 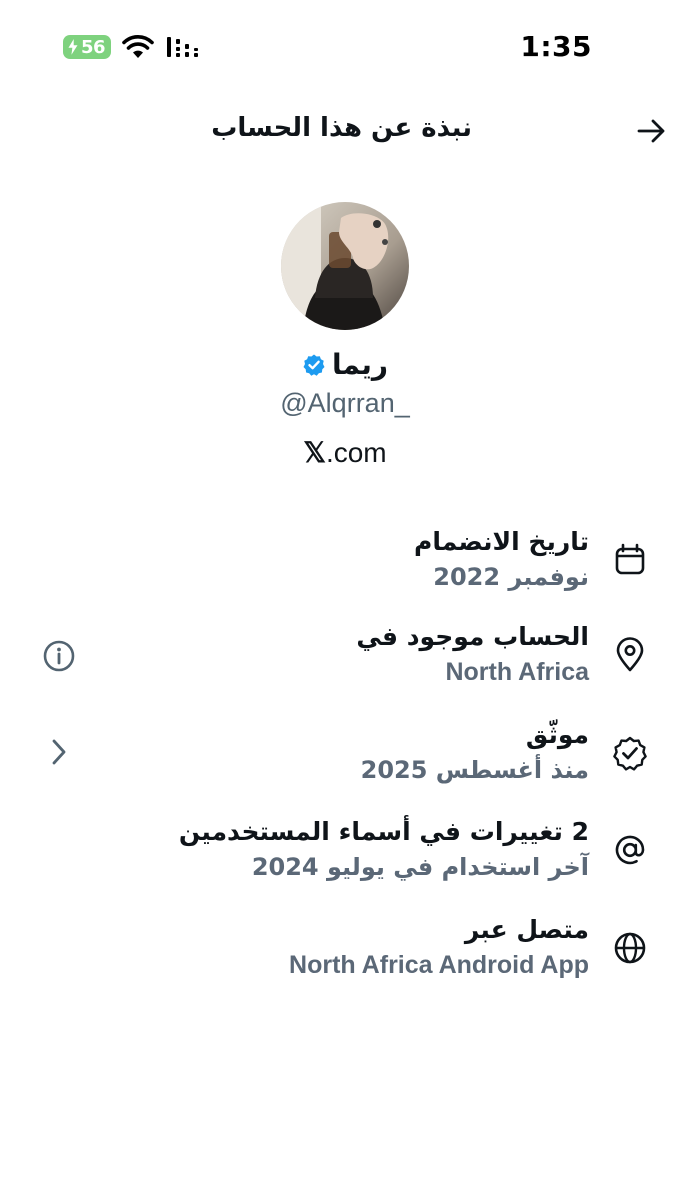 I want to click on info-title: موثّق, so click(x=557, y=734).